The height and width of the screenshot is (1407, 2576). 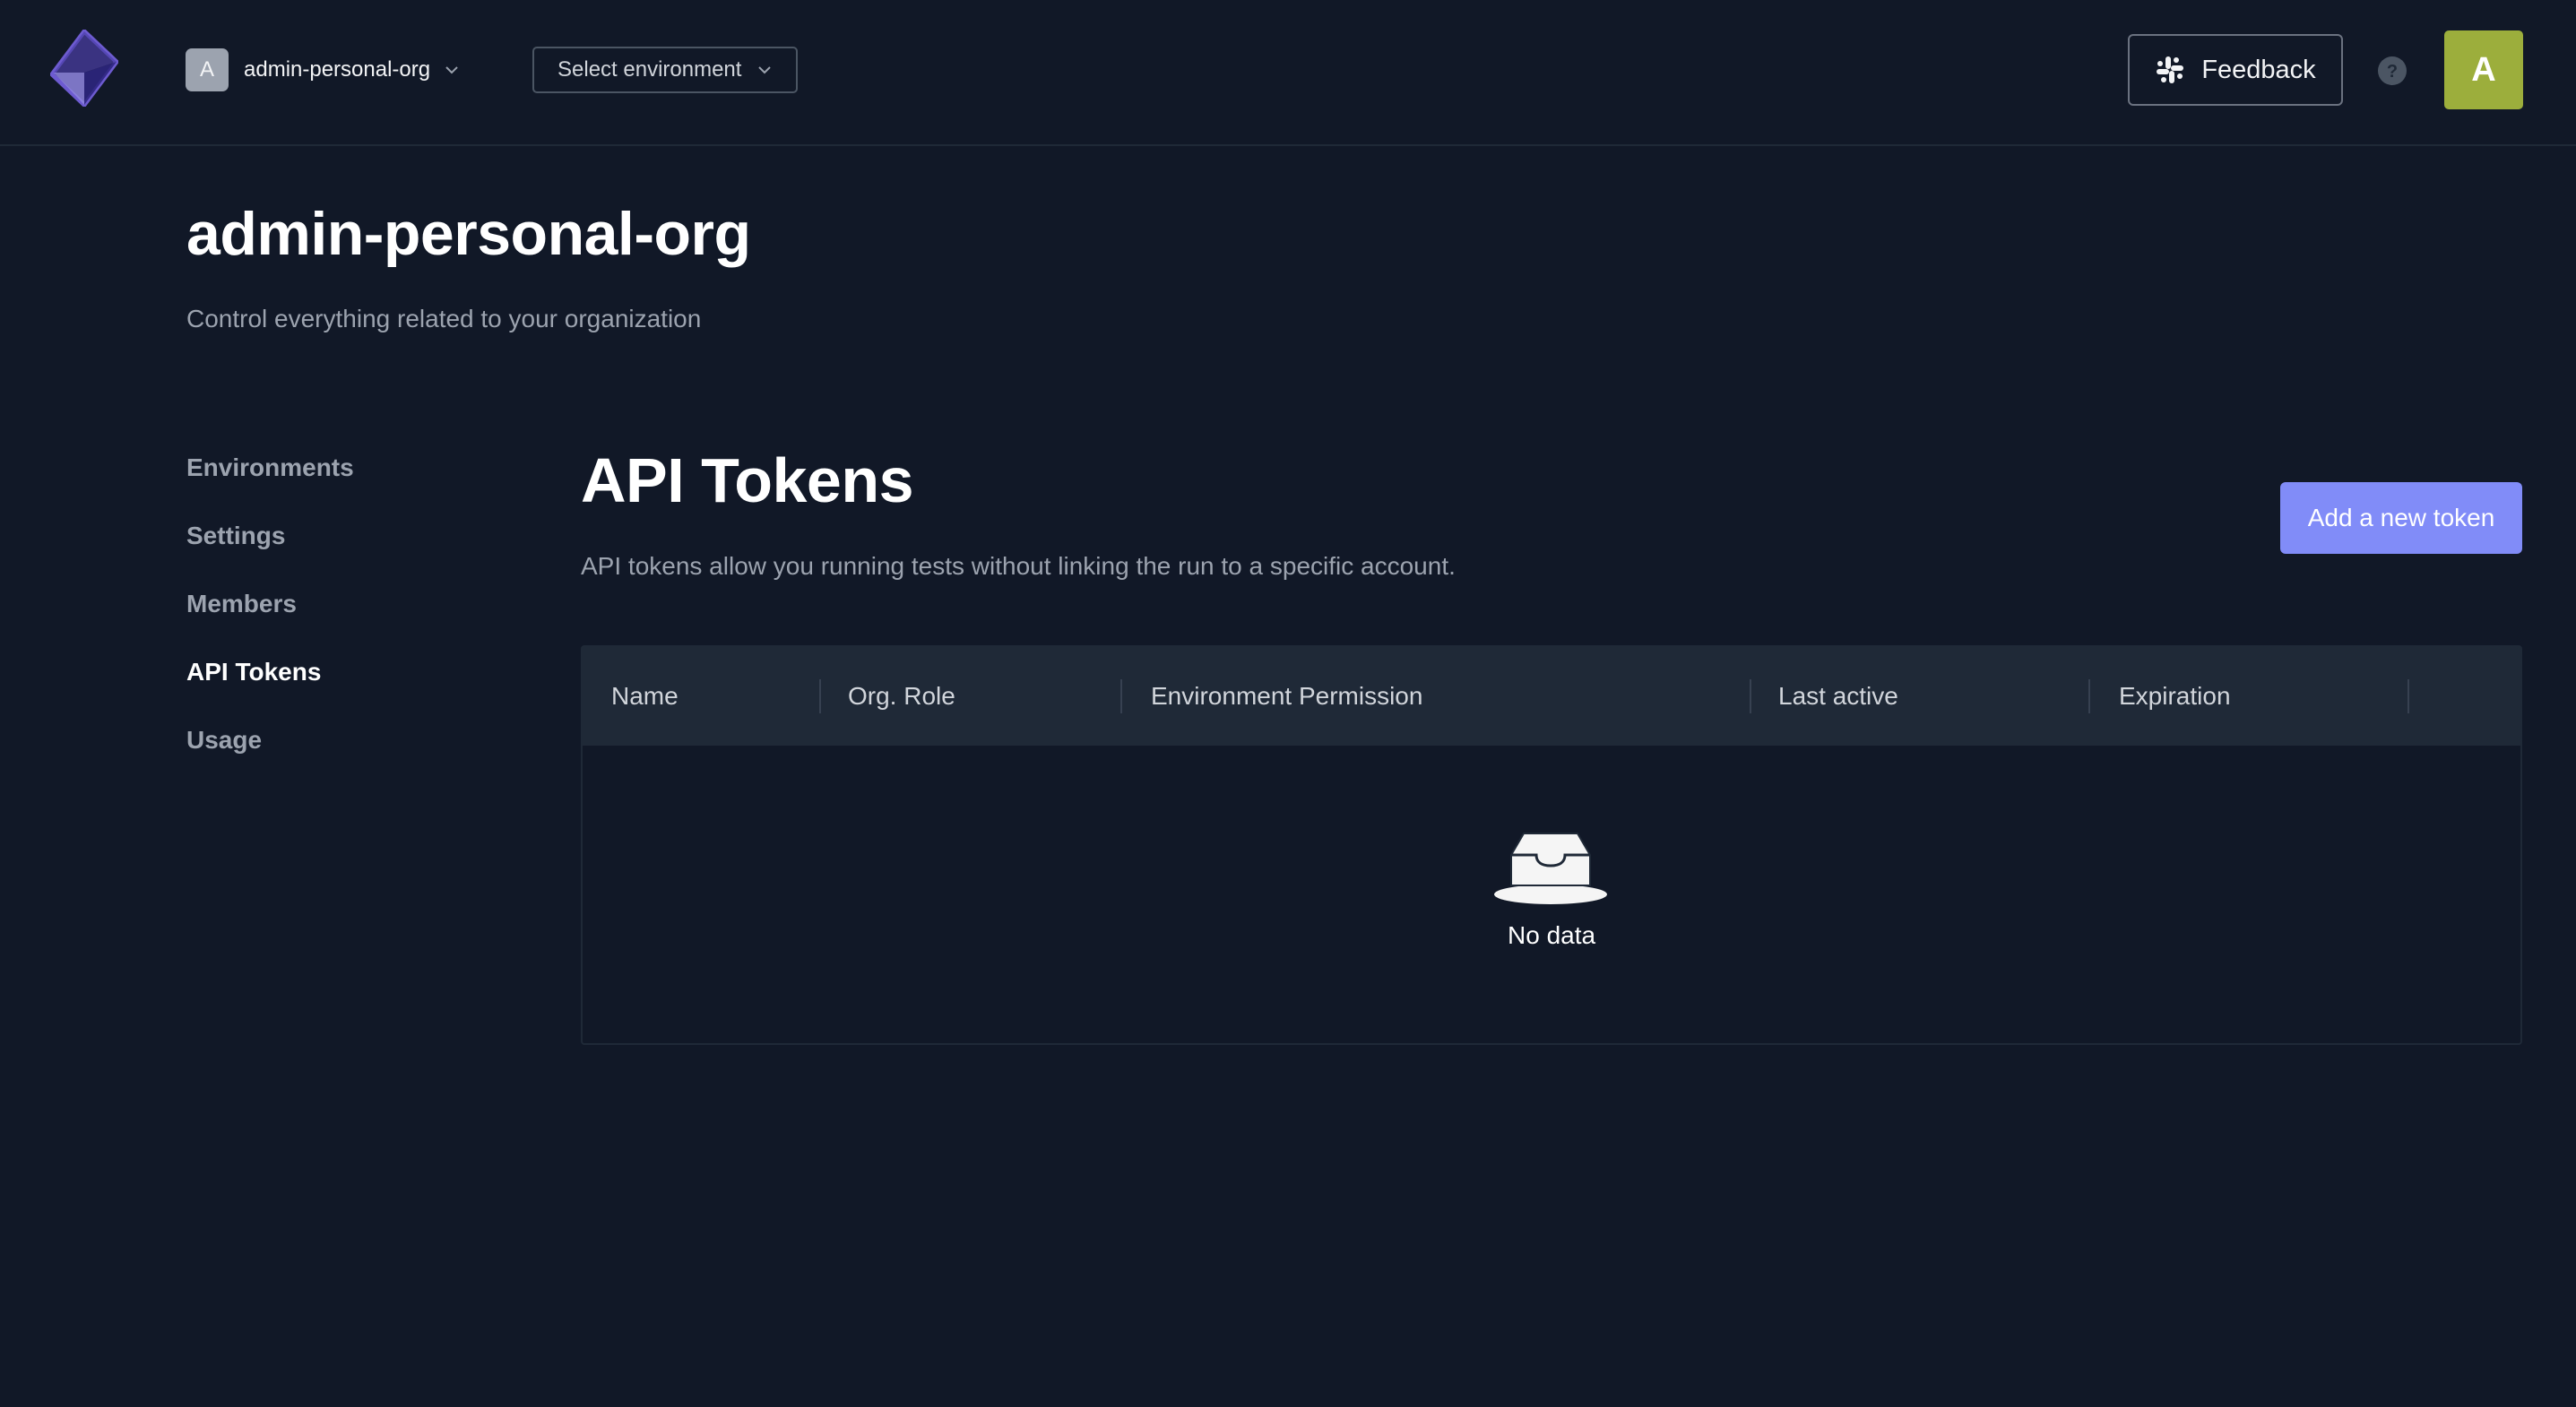 What do you see at coordinates (2401, 518) in the screenshot?
I see `add-token-button: Add a new token` at bounding box center [2401, 518].